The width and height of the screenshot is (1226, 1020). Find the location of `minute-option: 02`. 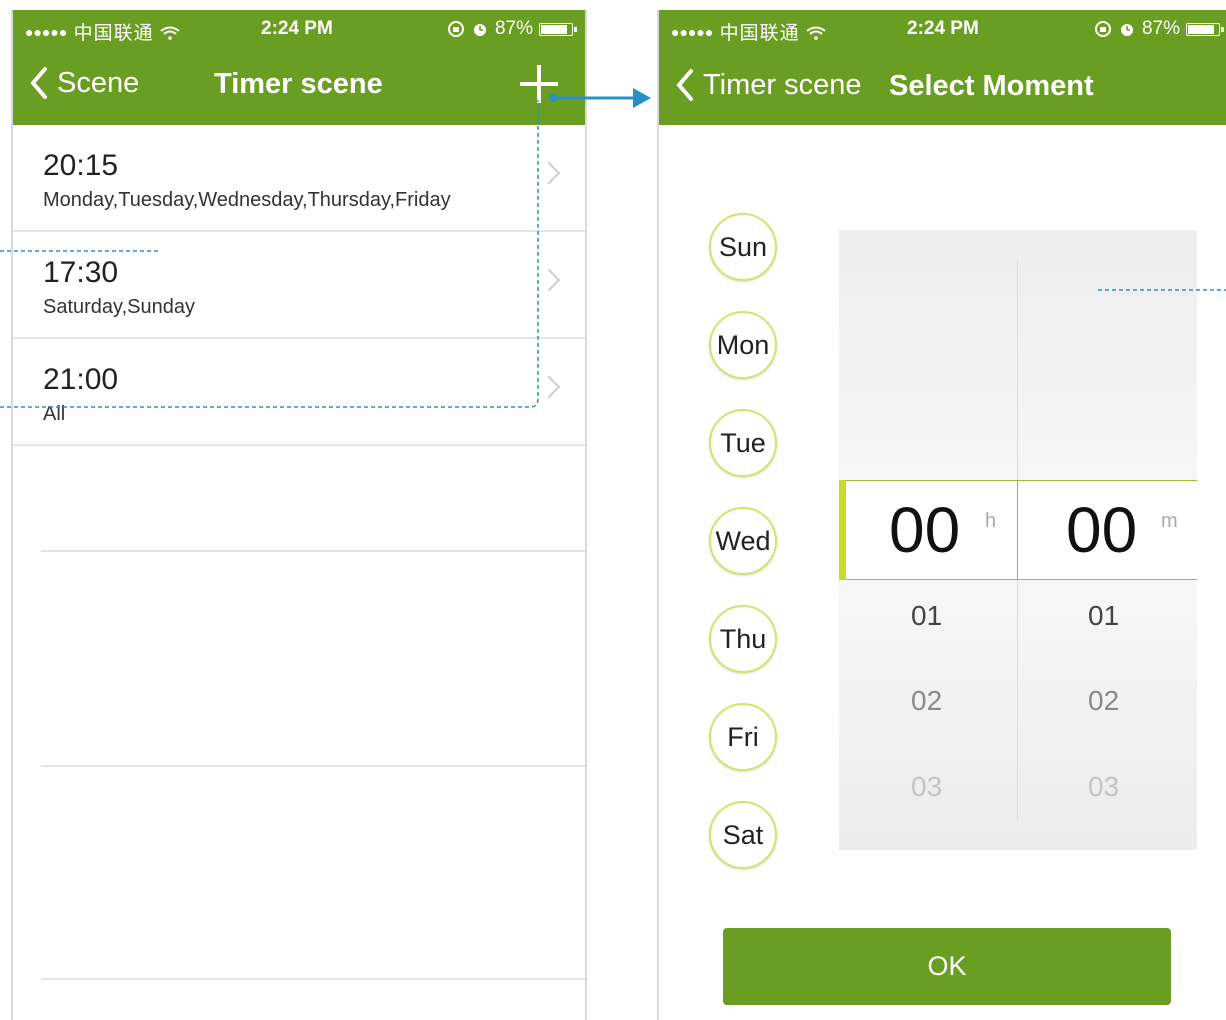

minute-option: 02 is located at coordinates (1103, 701).